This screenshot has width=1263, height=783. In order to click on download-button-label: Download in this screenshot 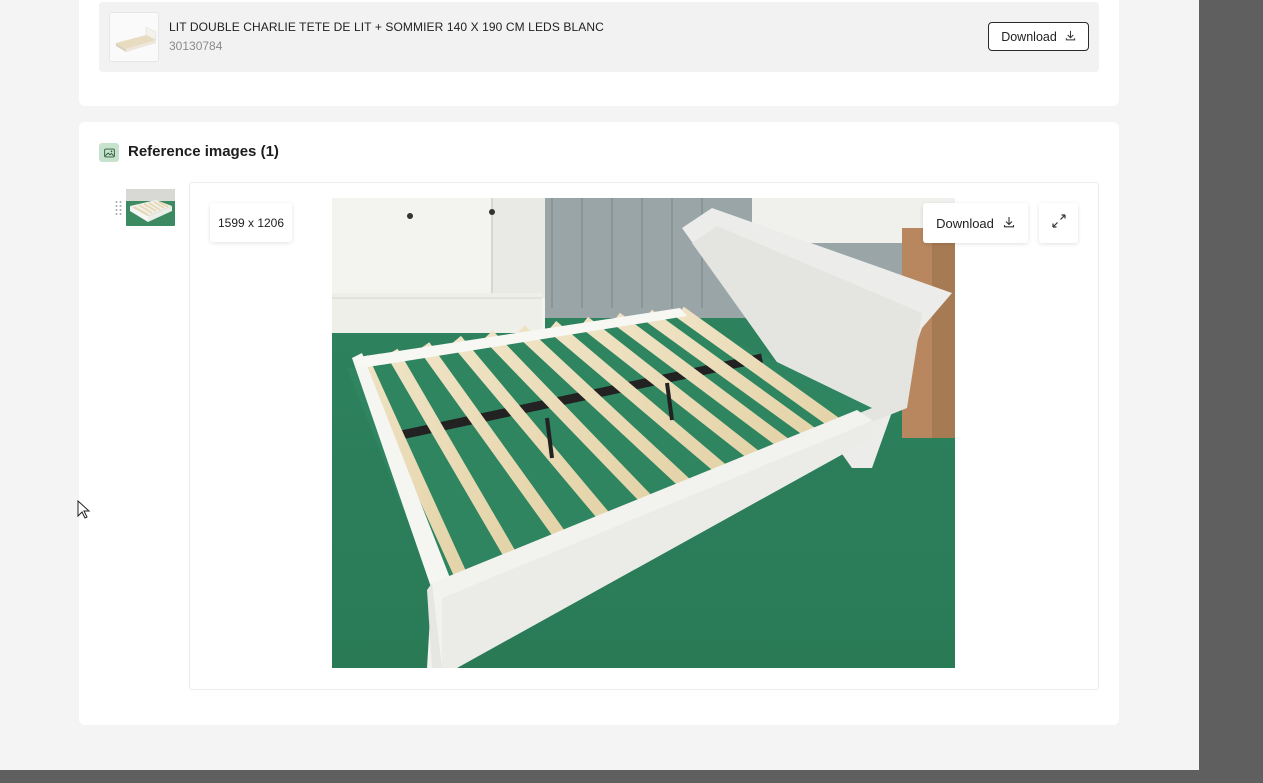, I will do `click(1029, 36)`.